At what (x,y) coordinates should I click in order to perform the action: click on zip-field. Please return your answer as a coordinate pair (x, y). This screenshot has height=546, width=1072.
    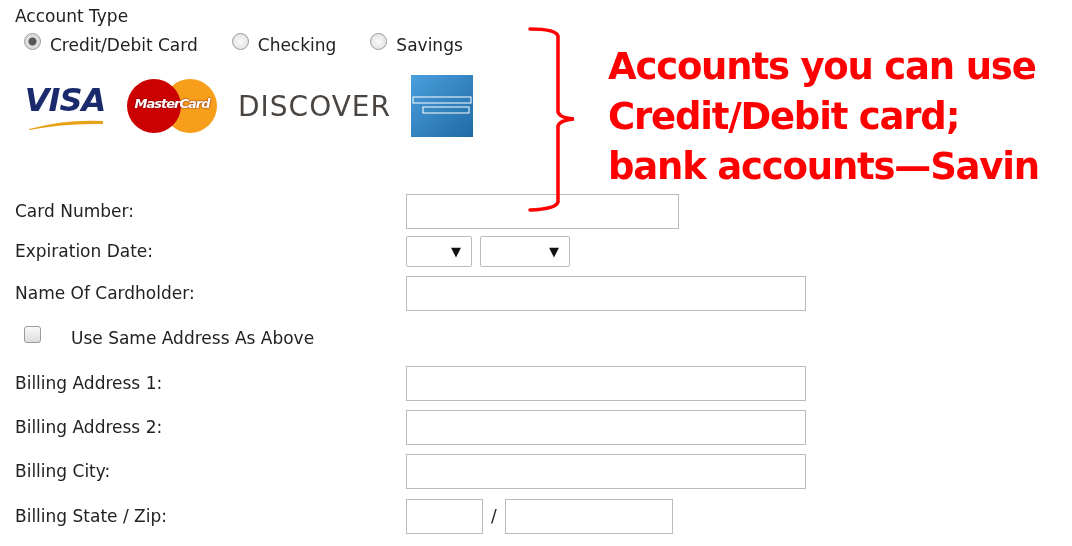
    Looking at the image, I should click on (588, 516).